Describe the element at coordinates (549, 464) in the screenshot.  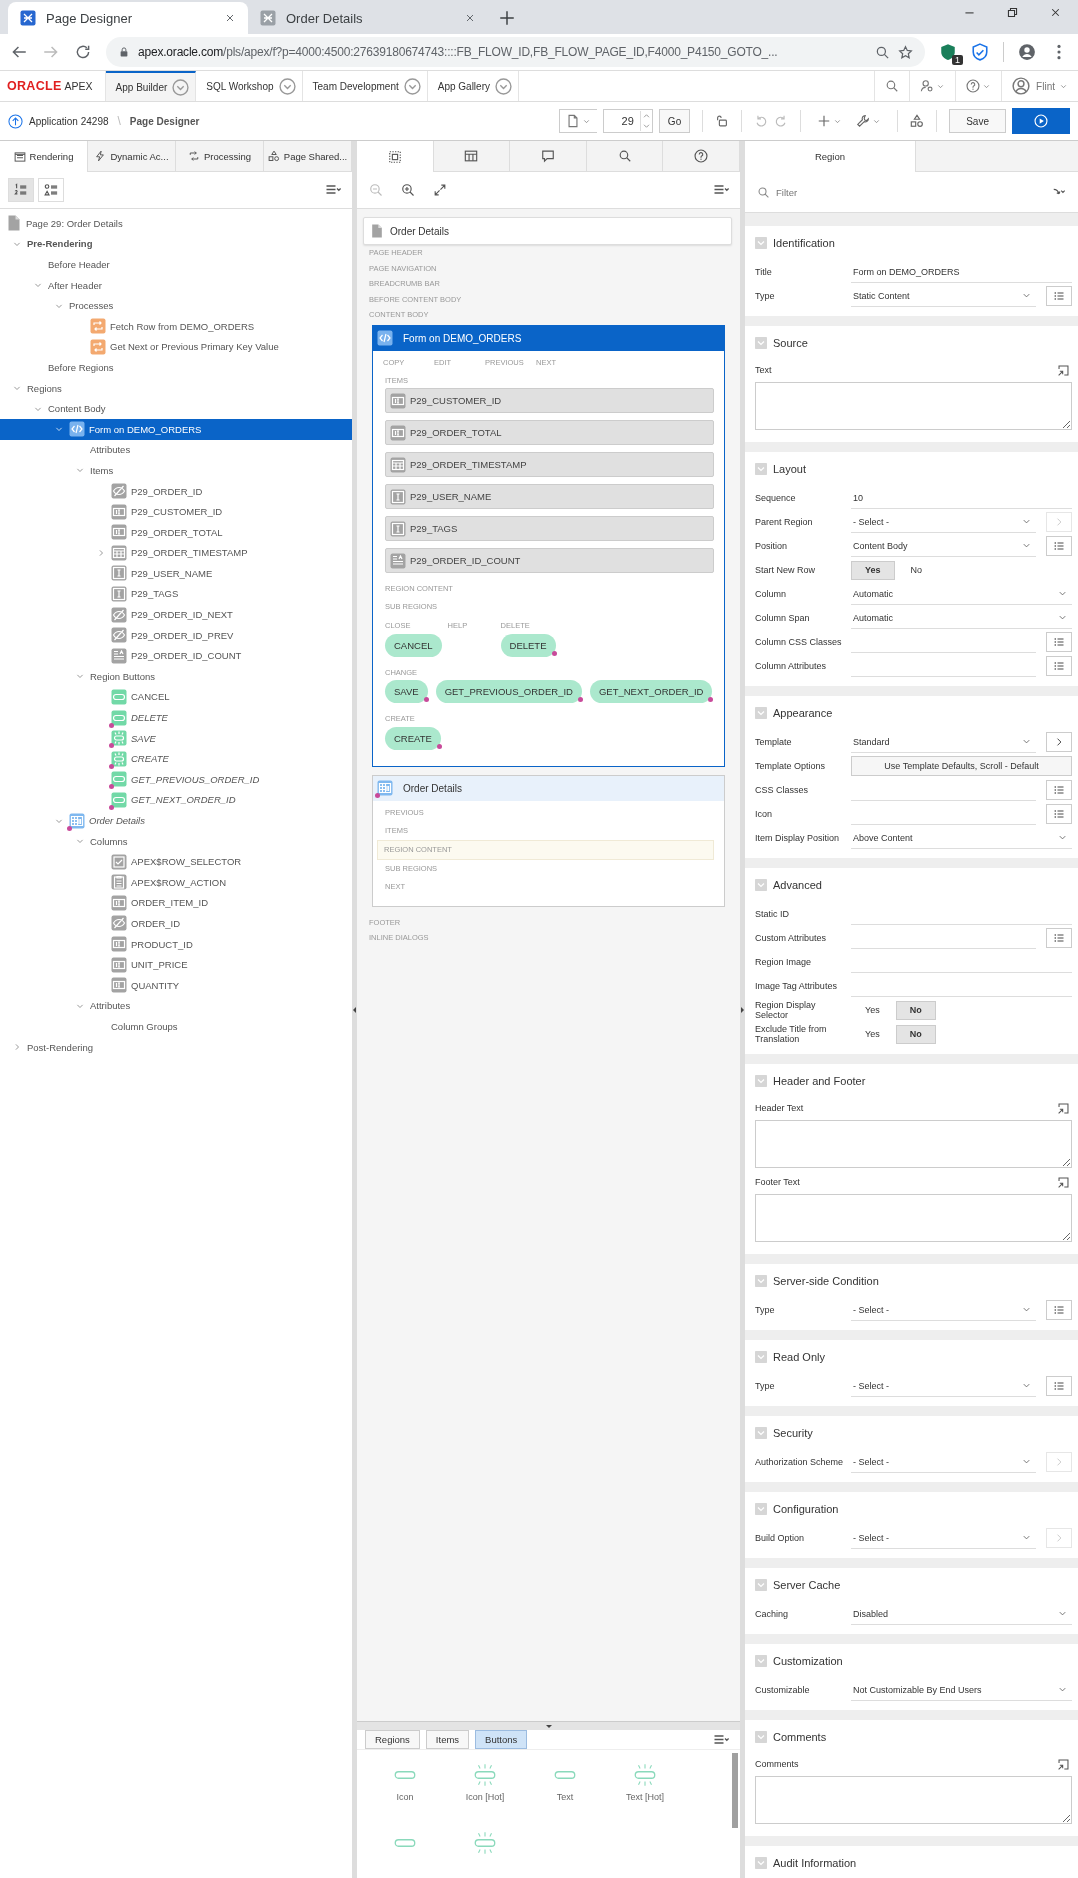
I see `item-bar: P29_ORDER_TIMESTAMP` at that location.